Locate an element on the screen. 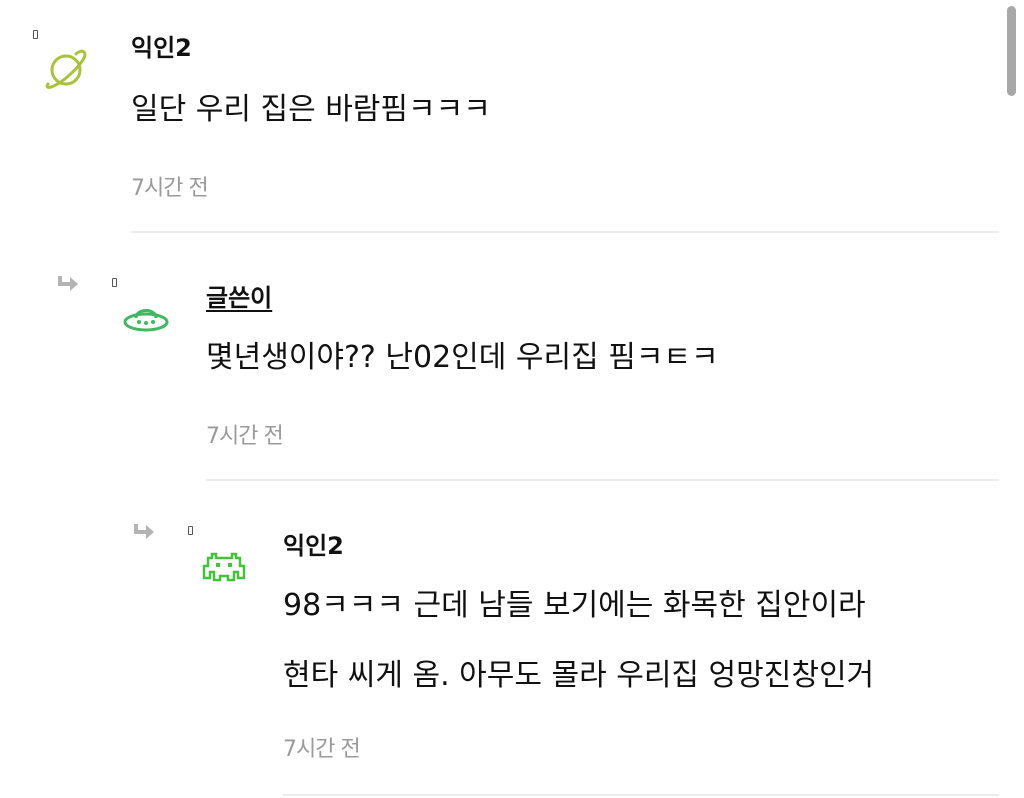 Image resolution: width=1024 pixels, height=798 pixels. ufo-icon is located at coordinates (146, 320).